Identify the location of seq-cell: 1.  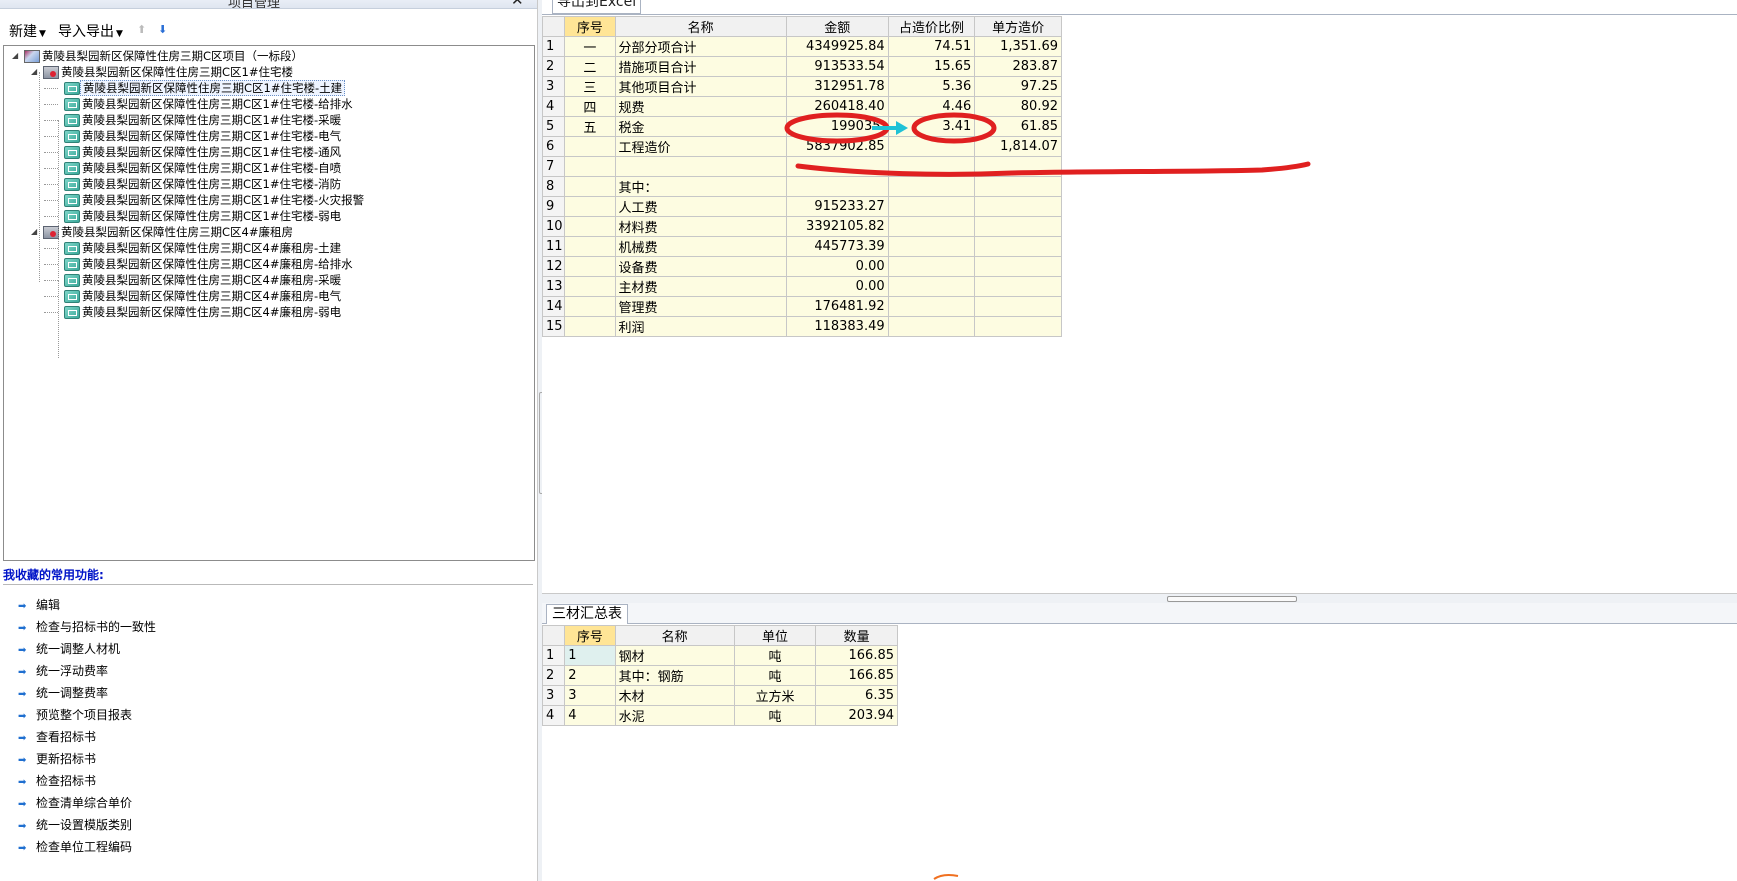
(590, 655).